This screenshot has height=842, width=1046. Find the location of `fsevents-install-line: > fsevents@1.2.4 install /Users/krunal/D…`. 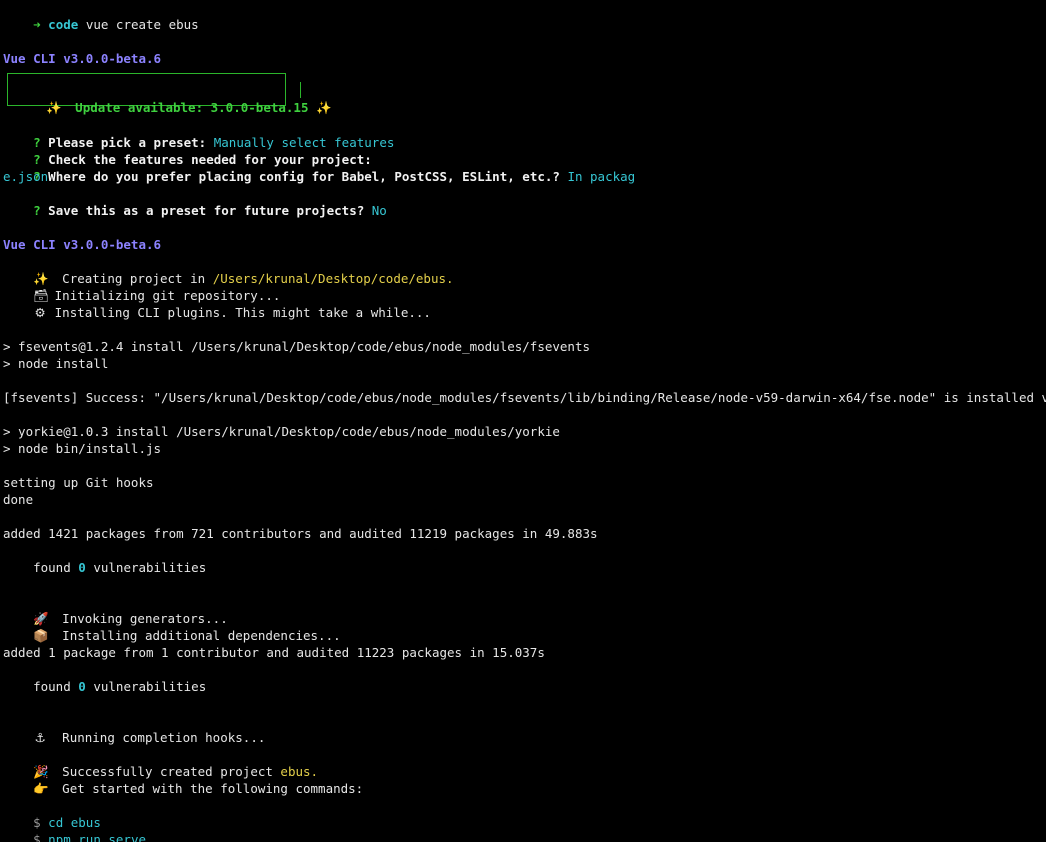

fsevents-install-line: > fsevents@1.2.4 install /Users/krunal/D… is located at coordinates (296, 346).